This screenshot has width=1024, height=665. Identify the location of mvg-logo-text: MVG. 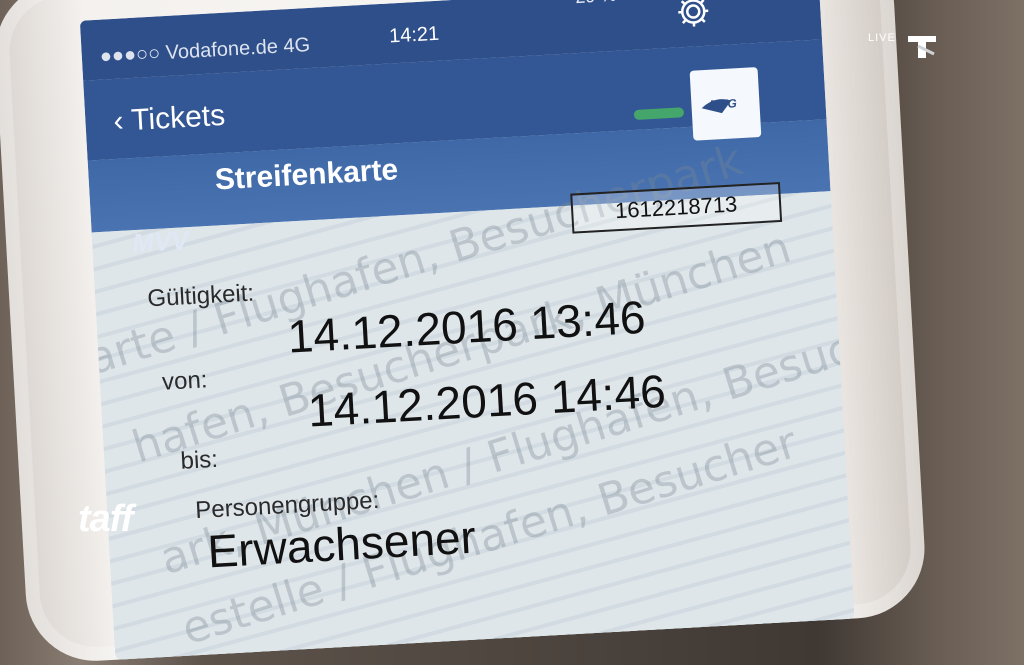
(723, 104).